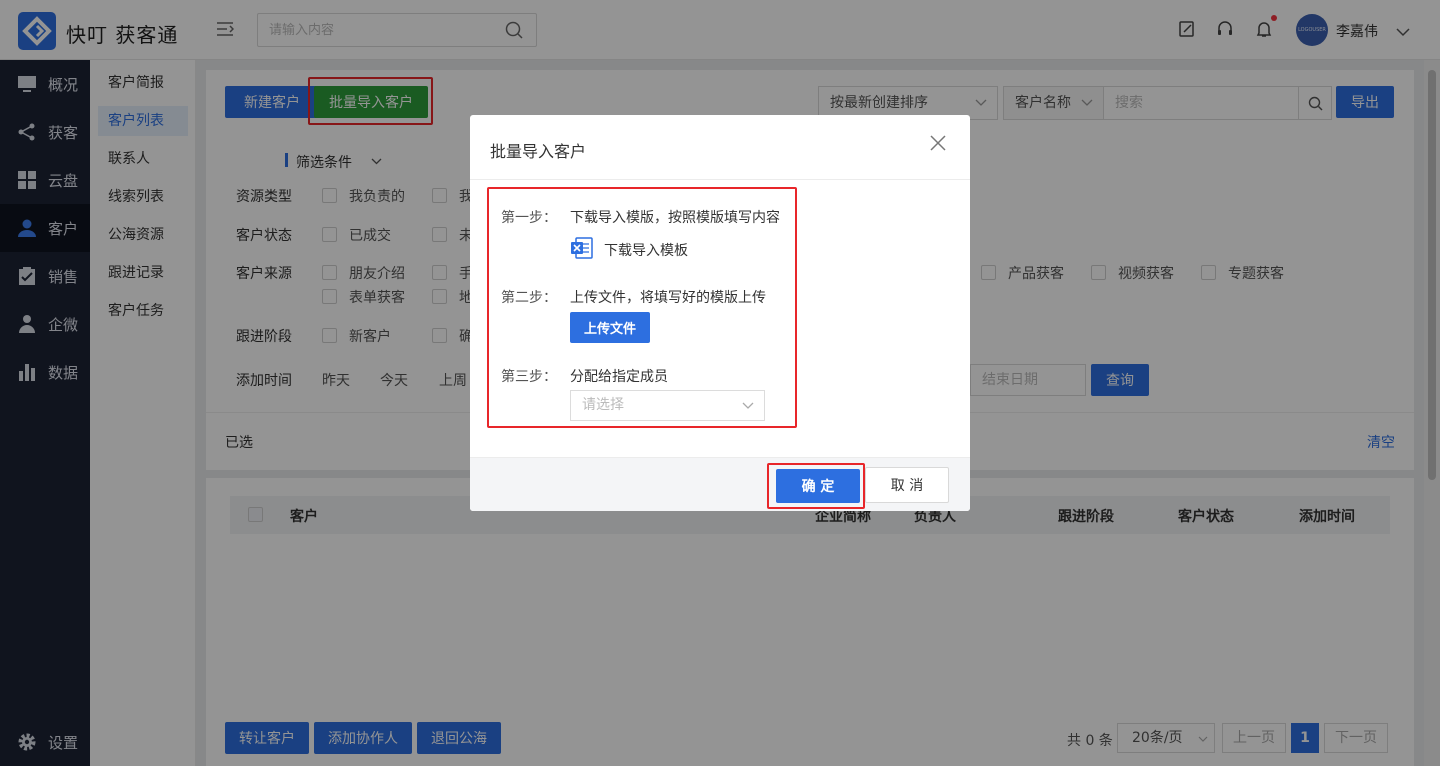 The image size is (1440, 766). What do you see at coordinates (646, 250) in the screenshot?
I see `download-template-link: 下载导入模板` at bounding box center [646, 250].